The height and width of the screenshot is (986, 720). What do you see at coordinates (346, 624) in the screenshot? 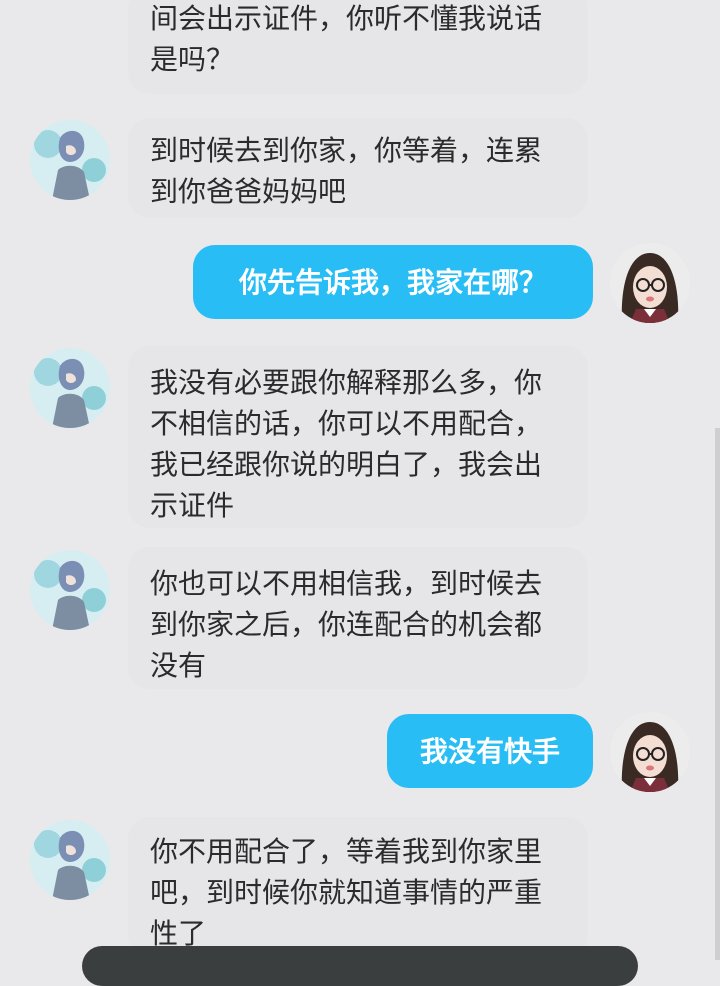
I see `message-text: 你也可以不用相信我，到时候去到你家之后，你连配合的机会都没有` at bounding box center [346, 624].